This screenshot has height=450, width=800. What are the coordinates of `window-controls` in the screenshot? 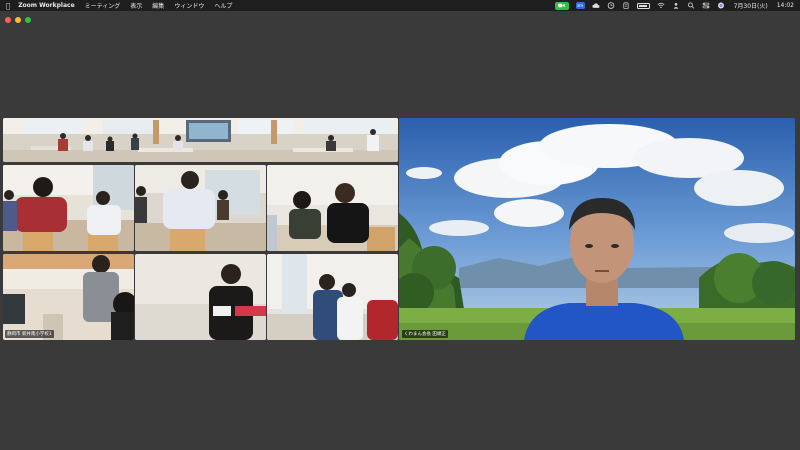 It's located at (18, 20).